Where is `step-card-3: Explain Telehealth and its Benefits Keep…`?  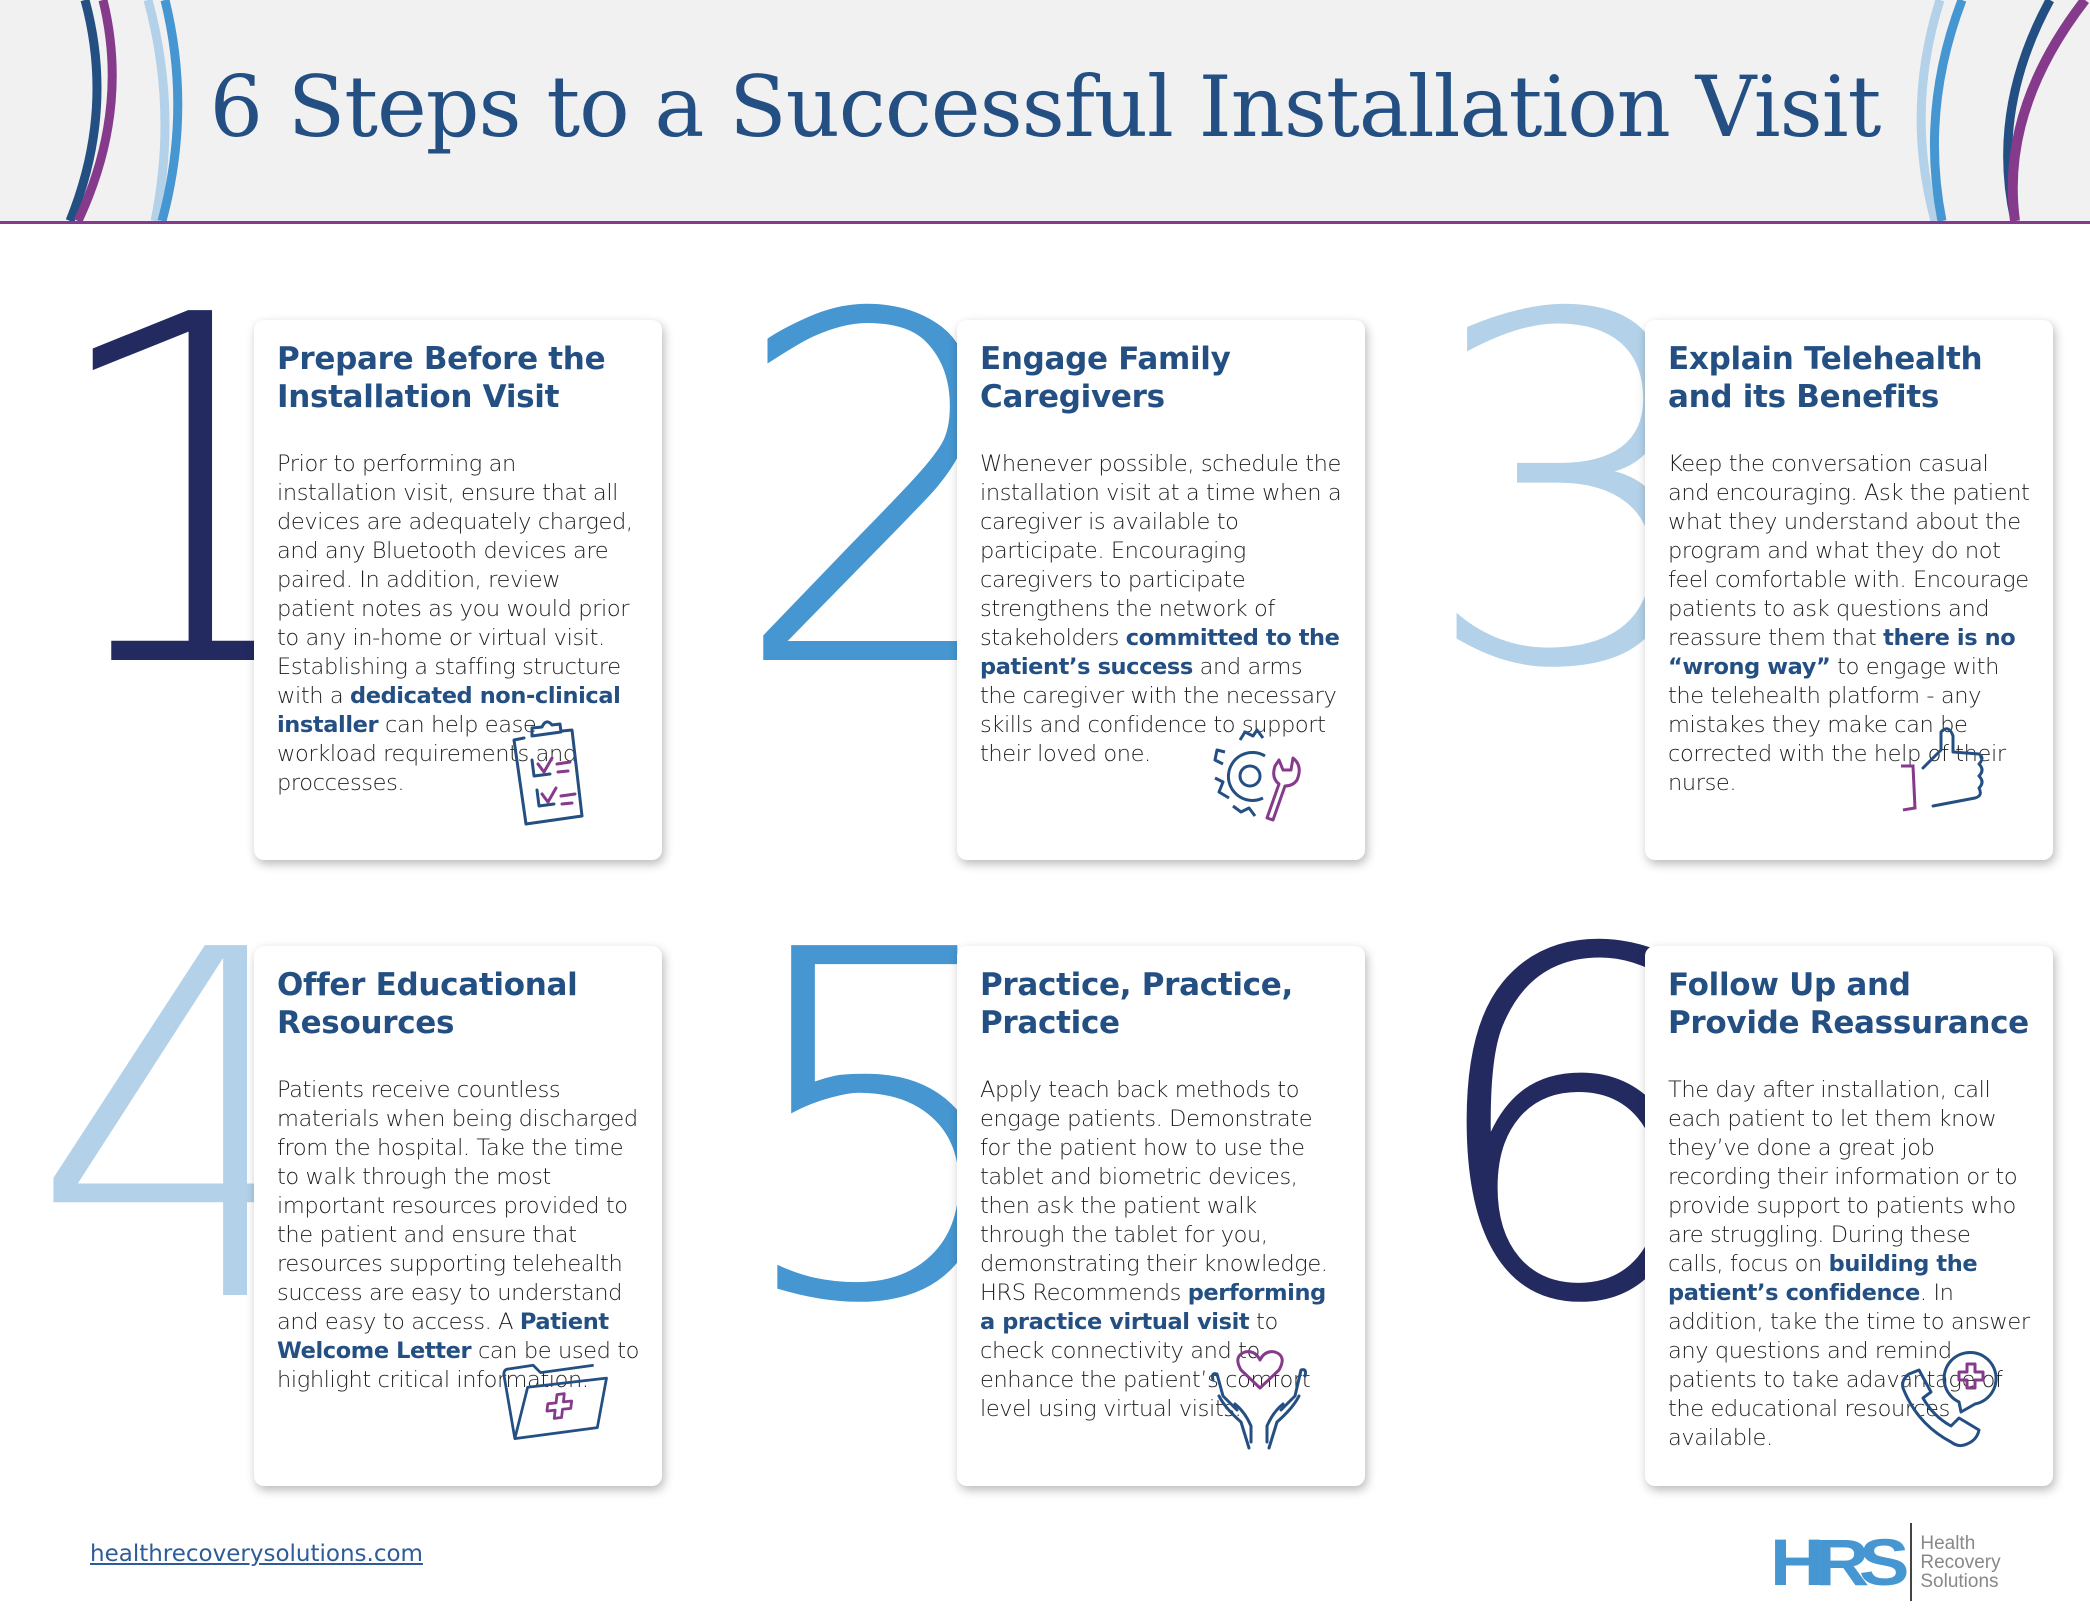
step-card-3: Explain Telehealth and its Benefits Keep… is located at coordinates (1849, 590).